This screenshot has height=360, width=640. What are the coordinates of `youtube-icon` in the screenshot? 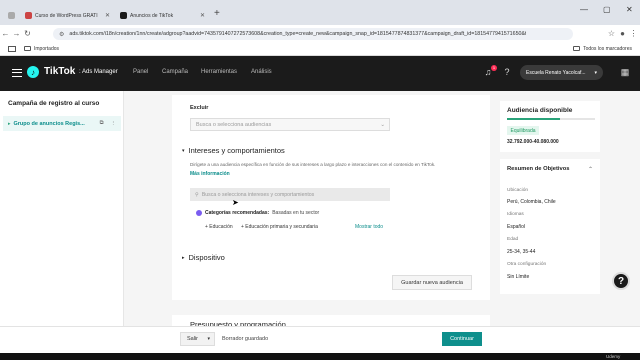 It's located at (28, 15).